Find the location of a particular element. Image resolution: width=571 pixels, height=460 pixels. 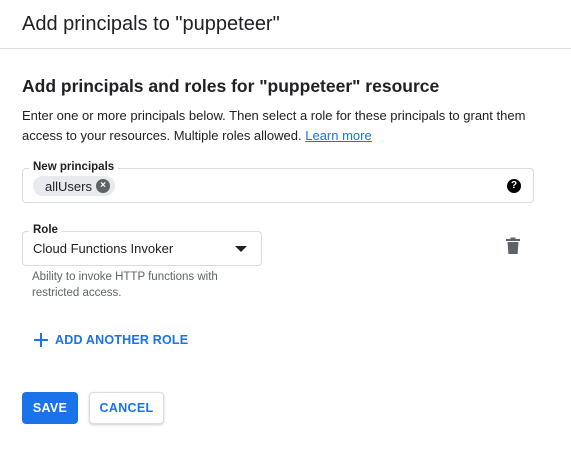

new-principals-input: New principals allUsers × ? is located at coordinates (278, 181).